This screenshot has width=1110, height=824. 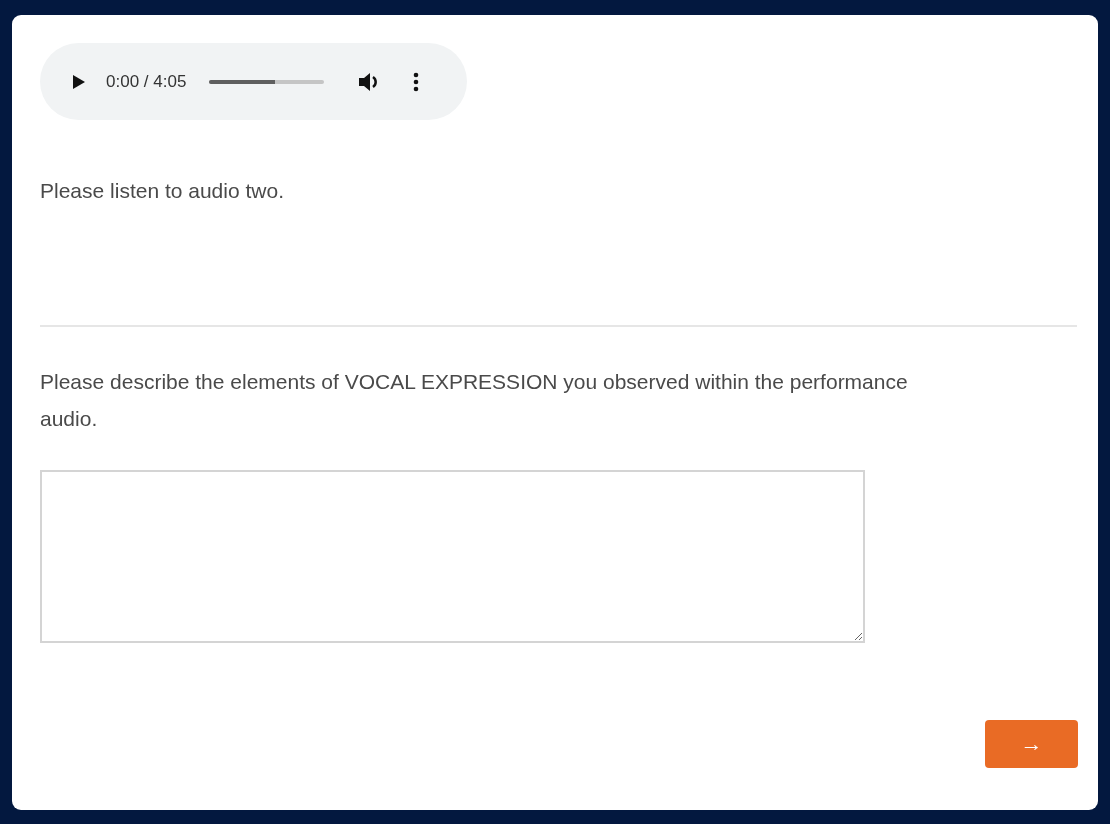 I want to click on audio-time: 0:00 / 4:05, so click(x=146, y=81).